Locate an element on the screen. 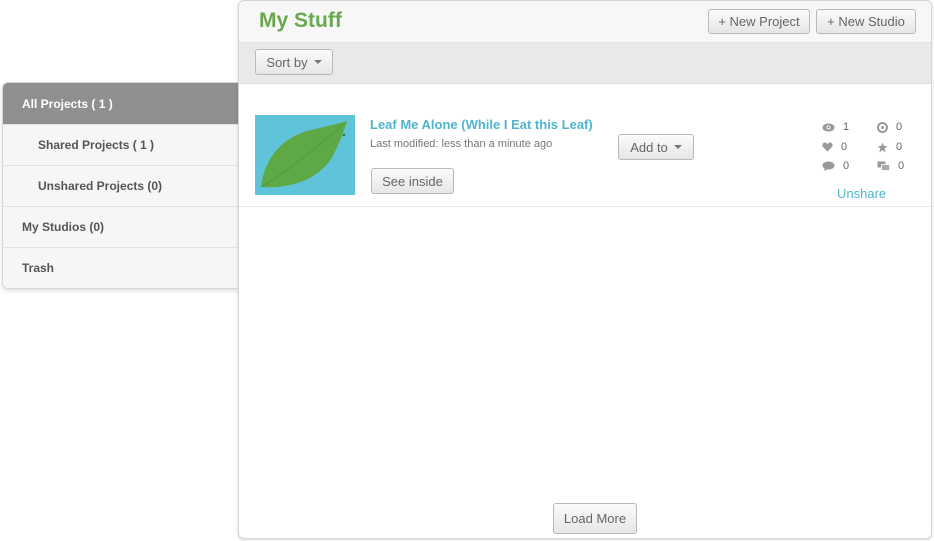 The width and height of the screenshot is (934, 541). add-to-dropdown: Add to is located at coordinates (656, 147).